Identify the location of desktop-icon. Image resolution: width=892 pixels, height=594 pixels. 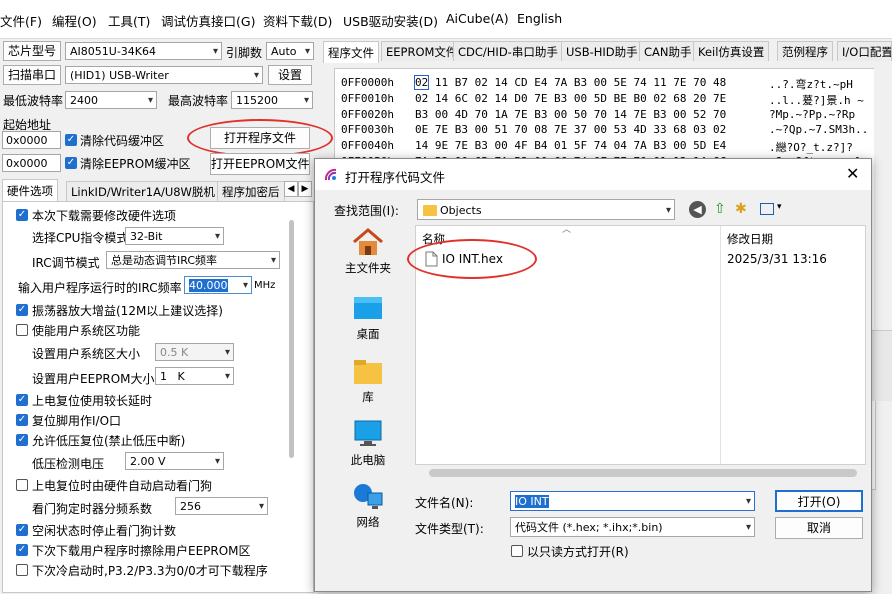
(368, 308).